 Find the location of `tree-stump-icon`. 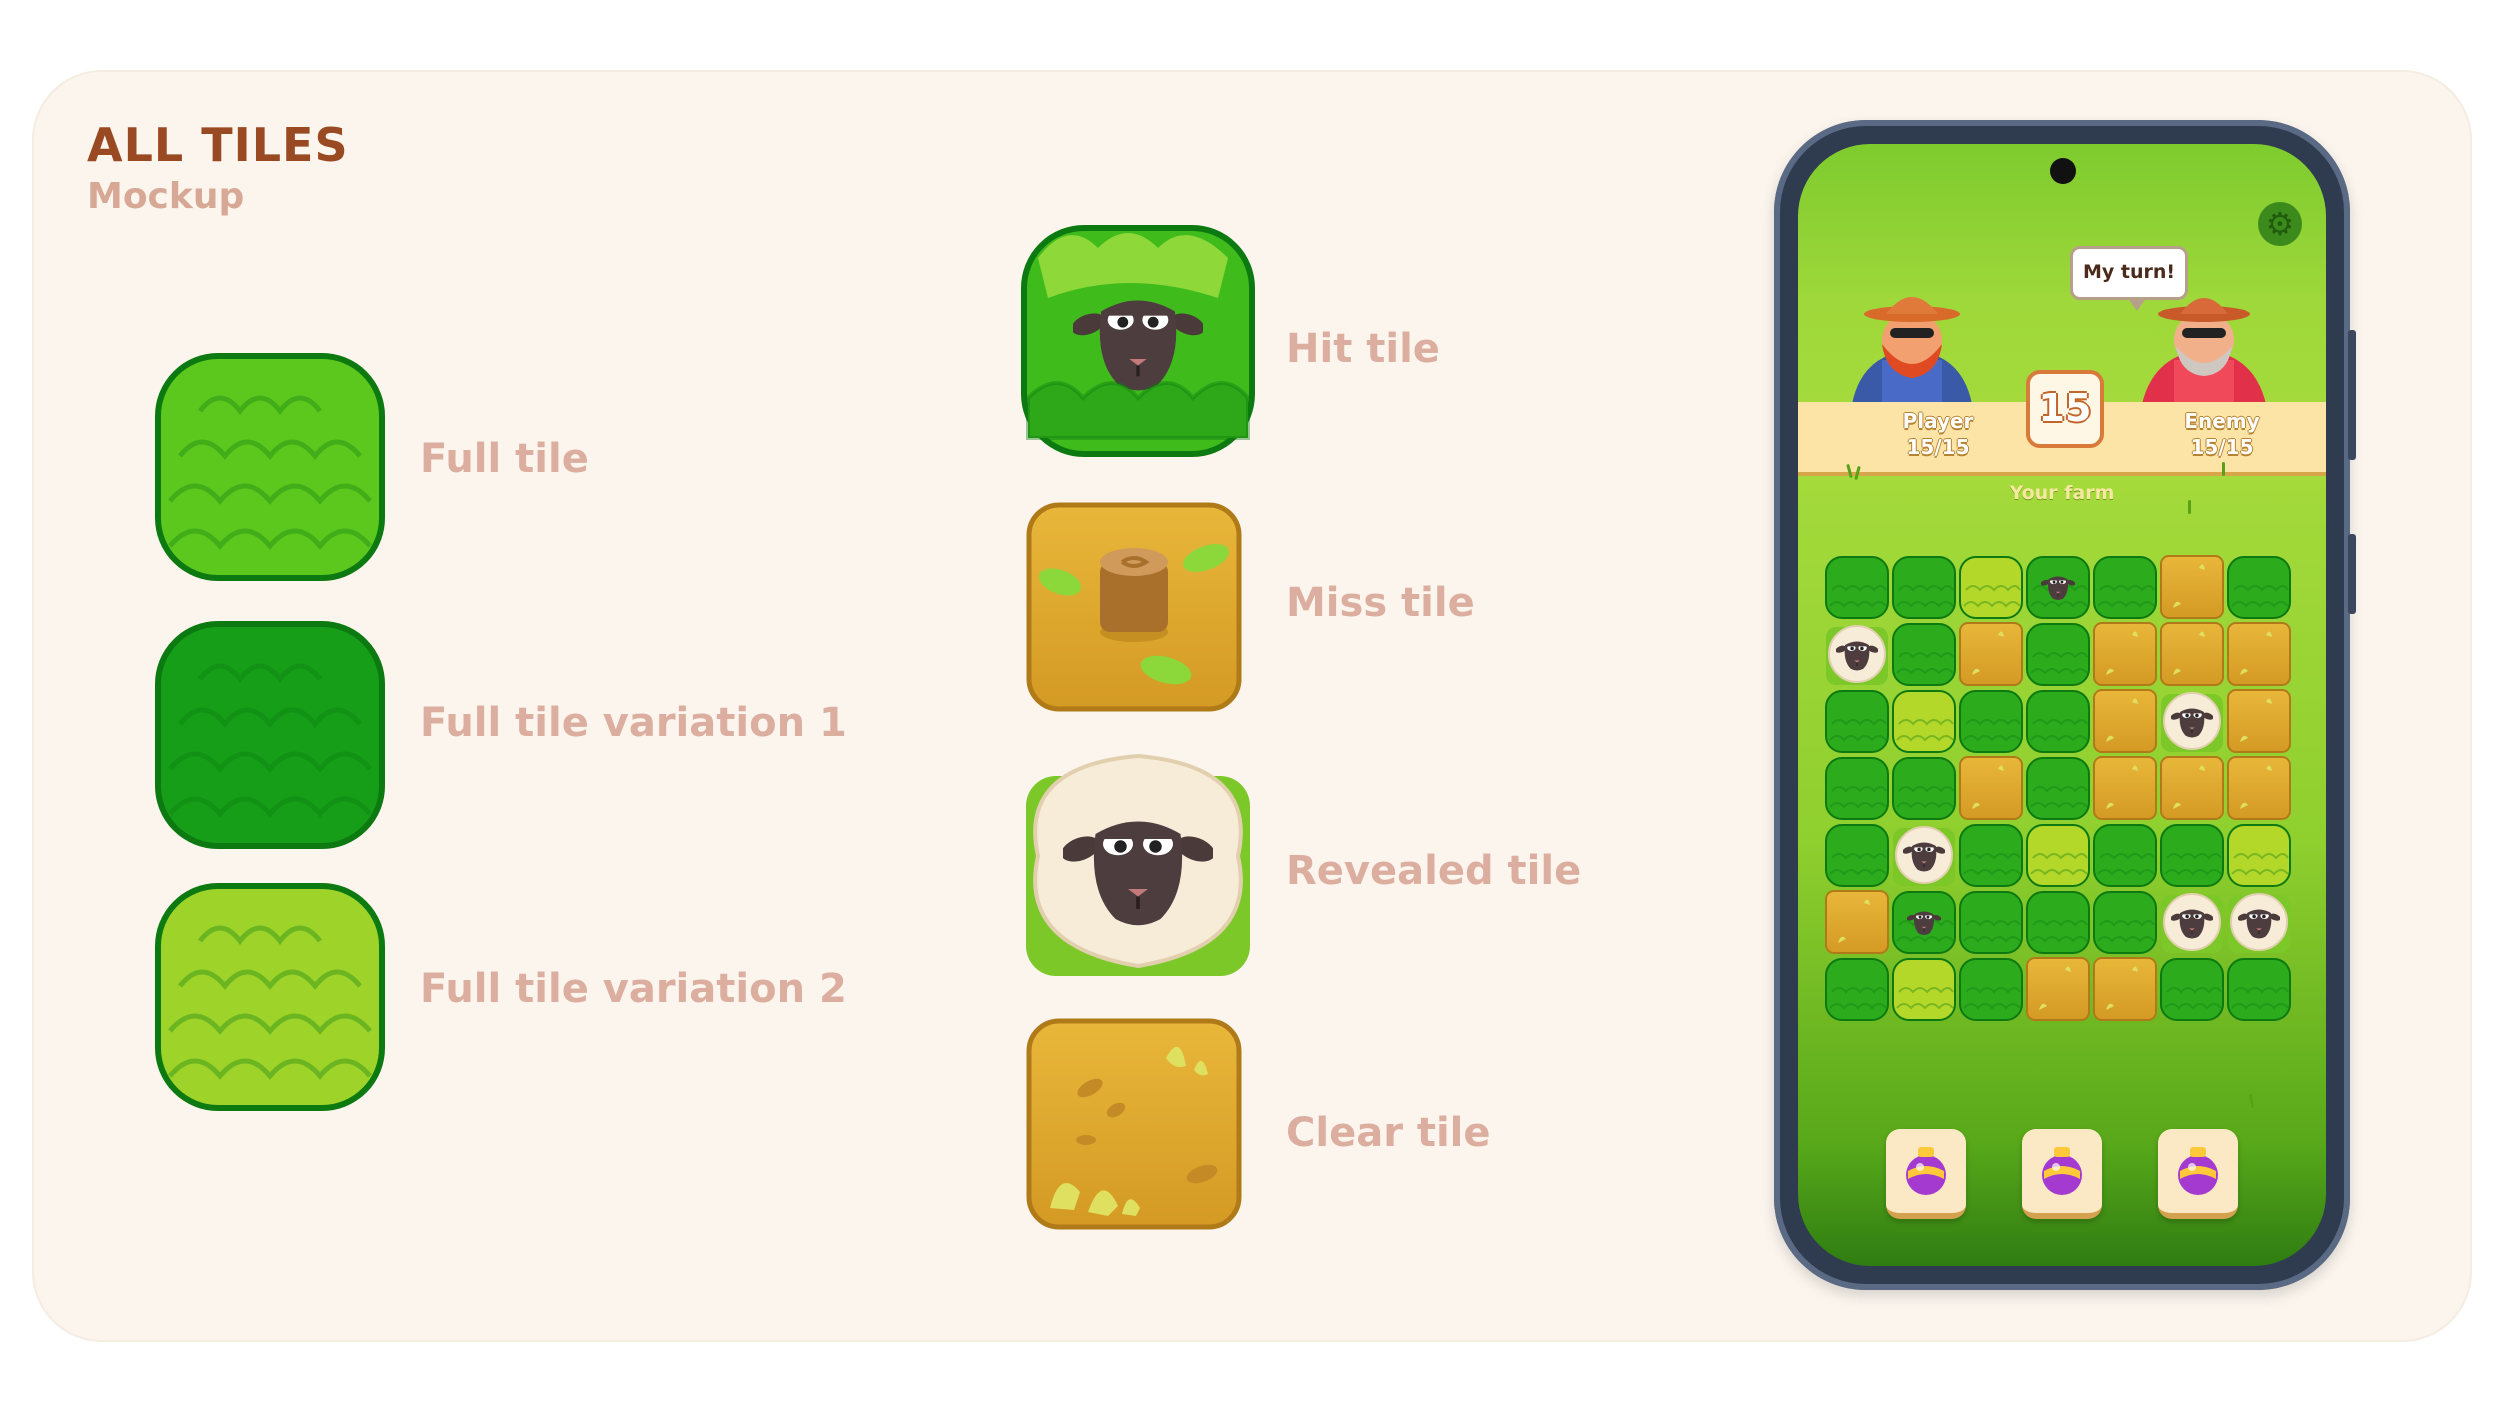

tree-stump-icon is located at coordinates (1134, 607).